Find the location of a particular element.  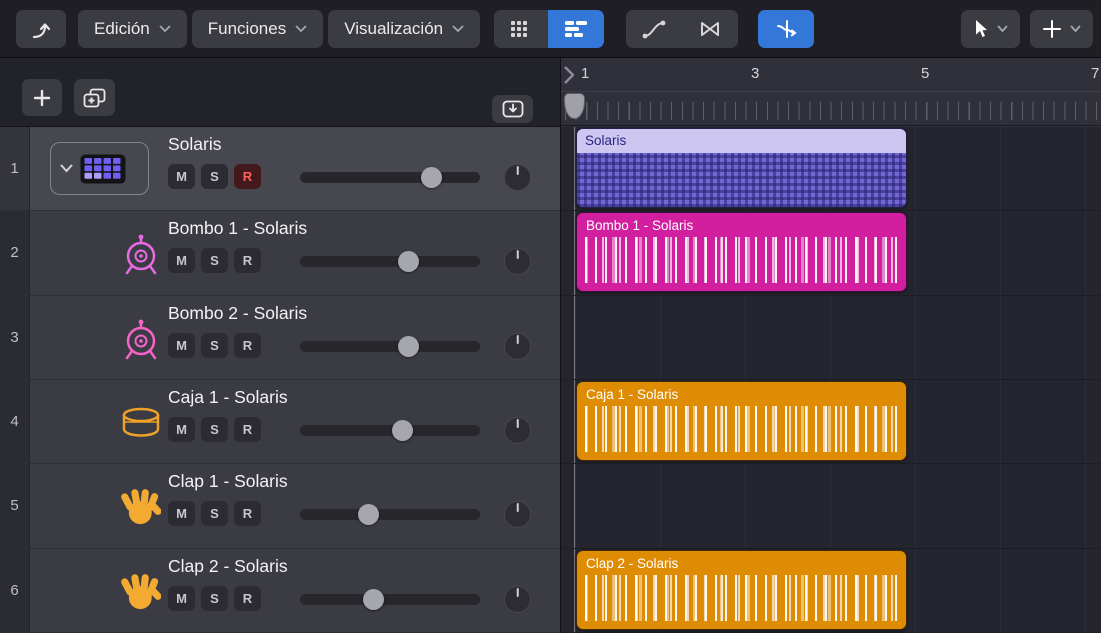

track-row: 5 Clap 1 - Solaris M S R is located at coordinates (280, 506).